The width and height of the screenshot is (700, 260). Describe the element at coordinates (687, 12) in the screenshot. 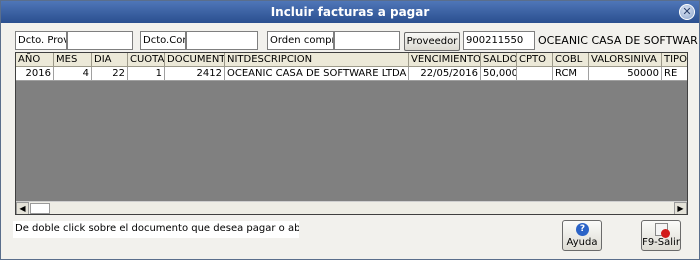

I see `close-icon: ✕` at that location.